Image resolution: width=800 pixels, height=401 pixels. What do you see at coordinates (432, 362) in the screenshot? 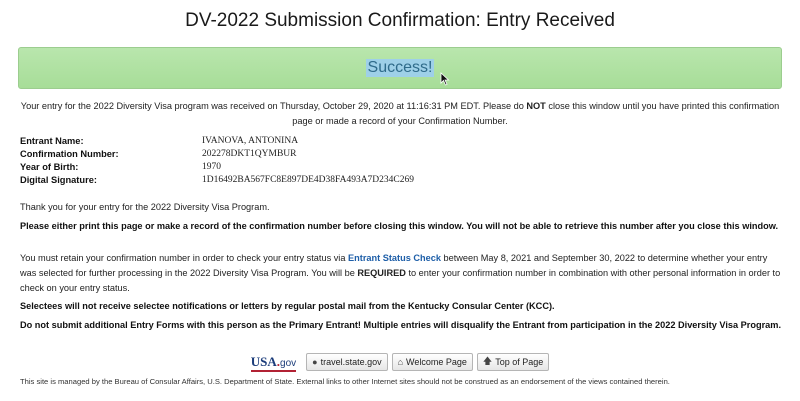
I see `welcome-page-button: ⌂ Welcome Page` at bounding box center [432, 362].